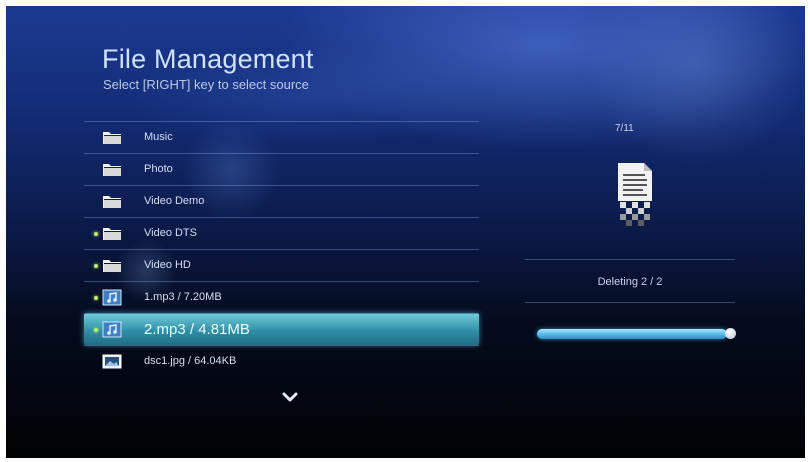 This screenshot has width=810, height=462. What do you see at coordinates (730, 333) in the screenshot?
I see `progress-knob` at bounding box center [730, 333].